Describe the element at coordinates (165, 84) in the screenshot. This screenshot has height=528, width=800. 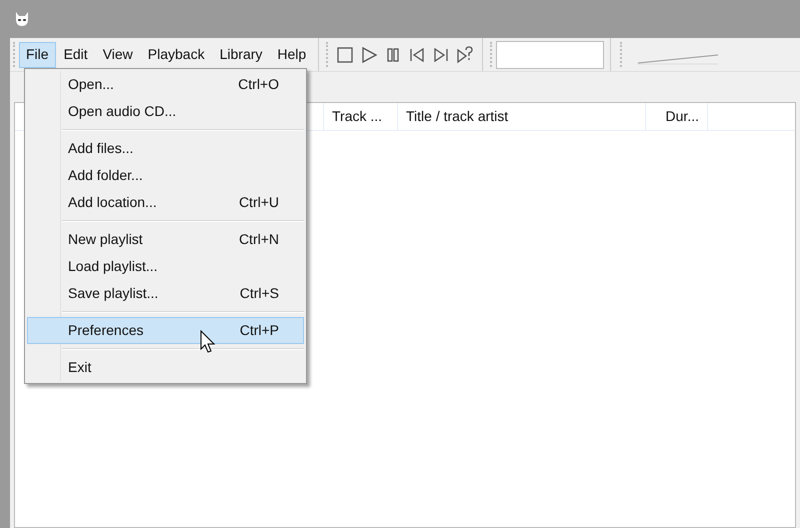
I see `menu-item: Open... Ctrl+O` at that location.